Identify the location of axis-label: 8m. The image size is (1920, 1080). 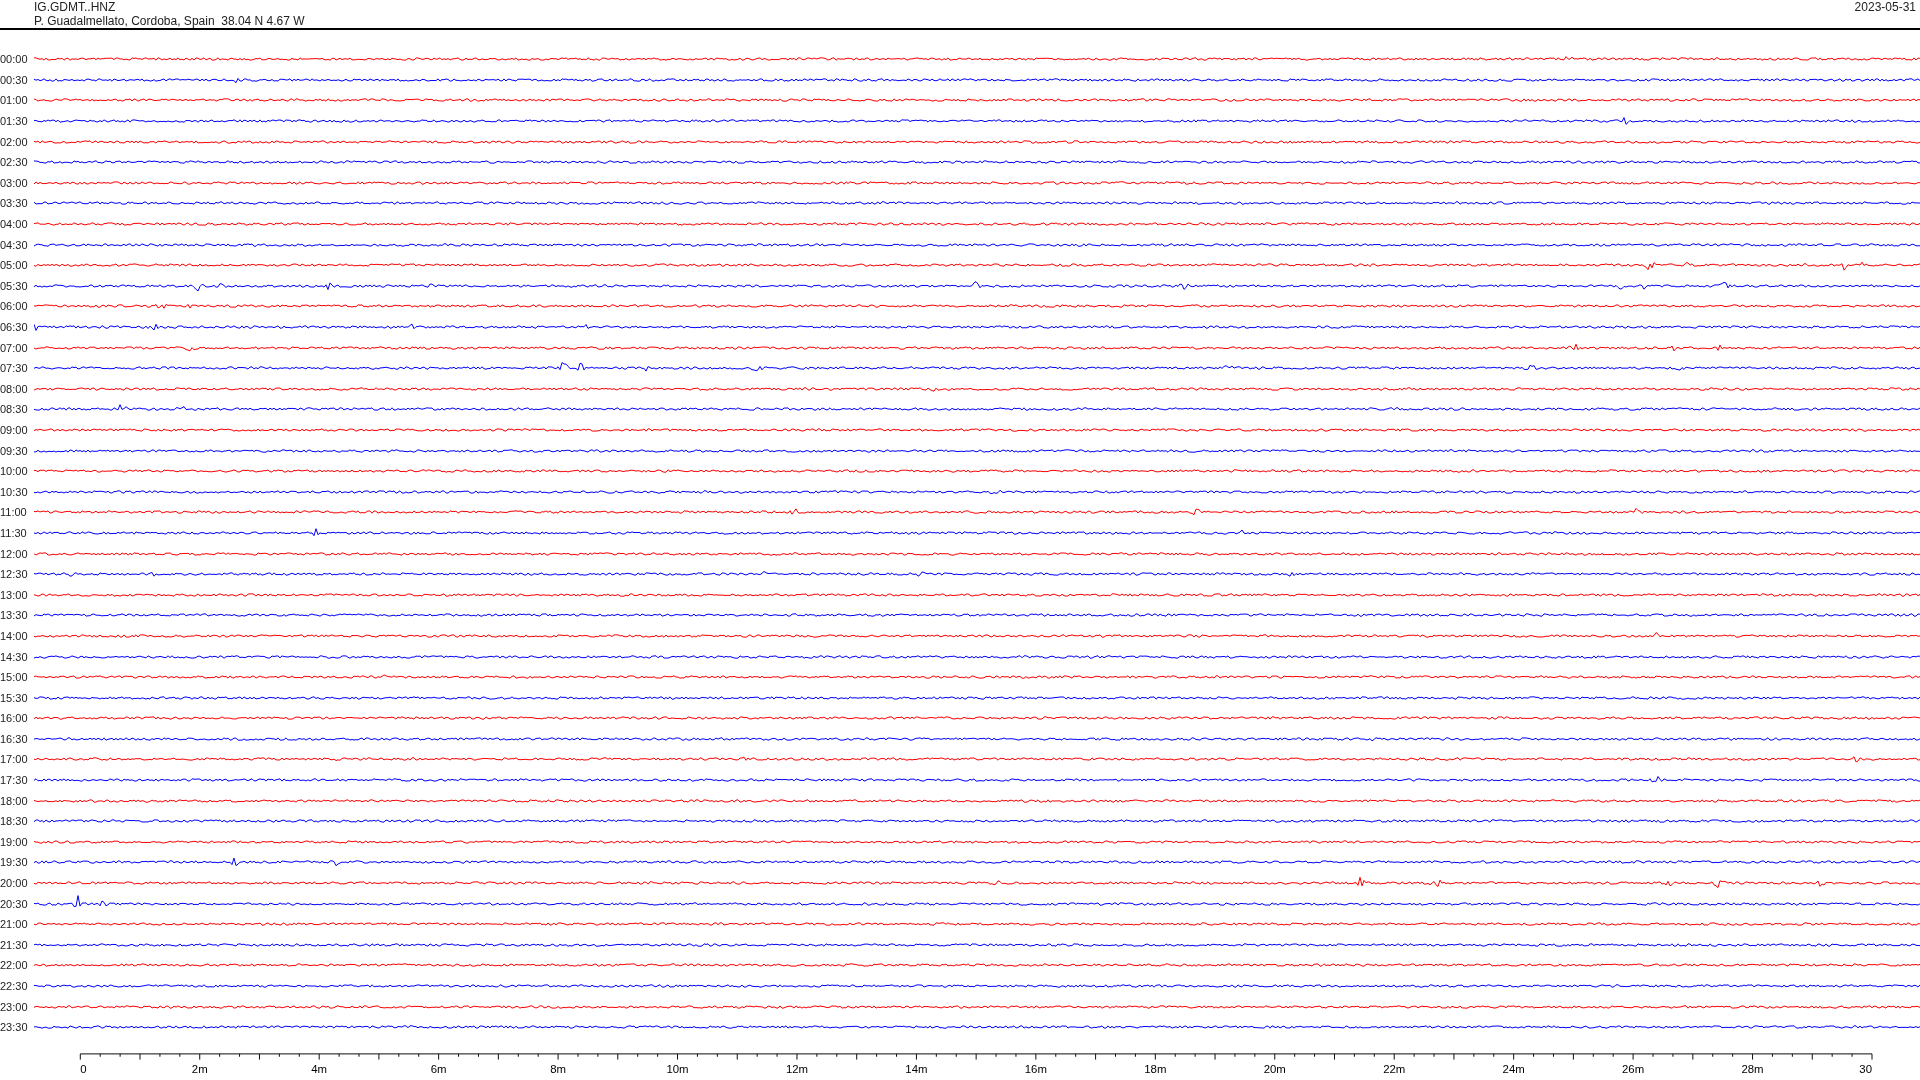
(558, 1068).